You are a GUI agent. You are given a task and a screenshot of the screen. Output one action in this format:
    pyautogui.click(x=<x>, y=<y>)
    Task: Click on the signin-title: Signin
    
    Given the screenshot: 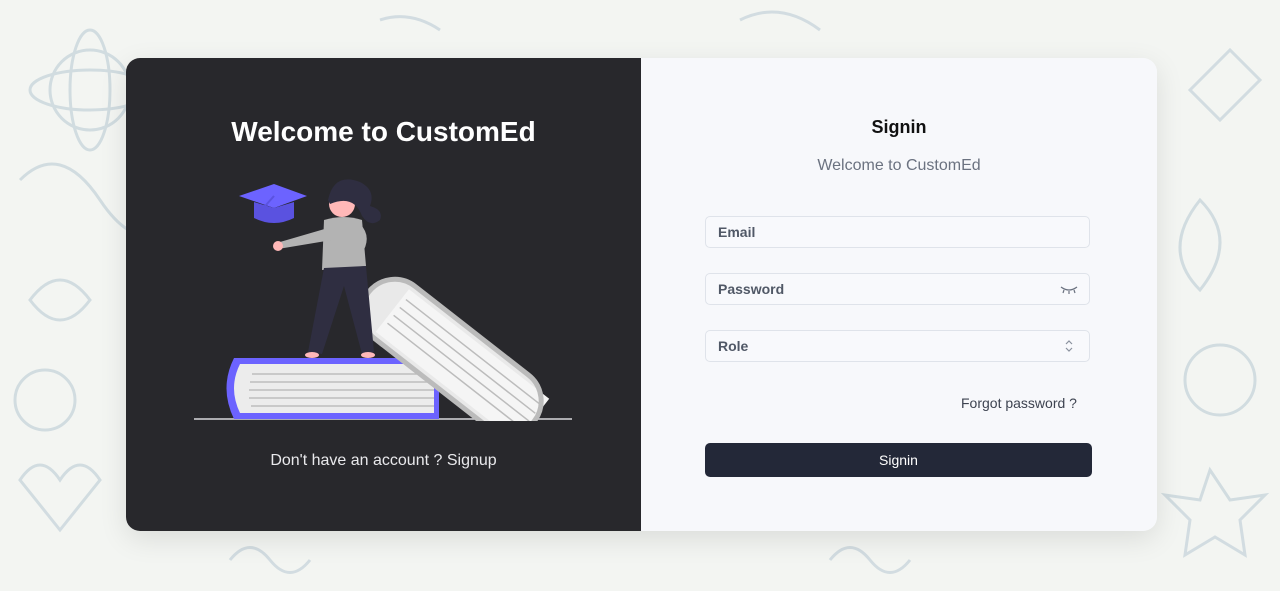 What is the action you would take?
    pyautogui.click(x=899, y=127)
    